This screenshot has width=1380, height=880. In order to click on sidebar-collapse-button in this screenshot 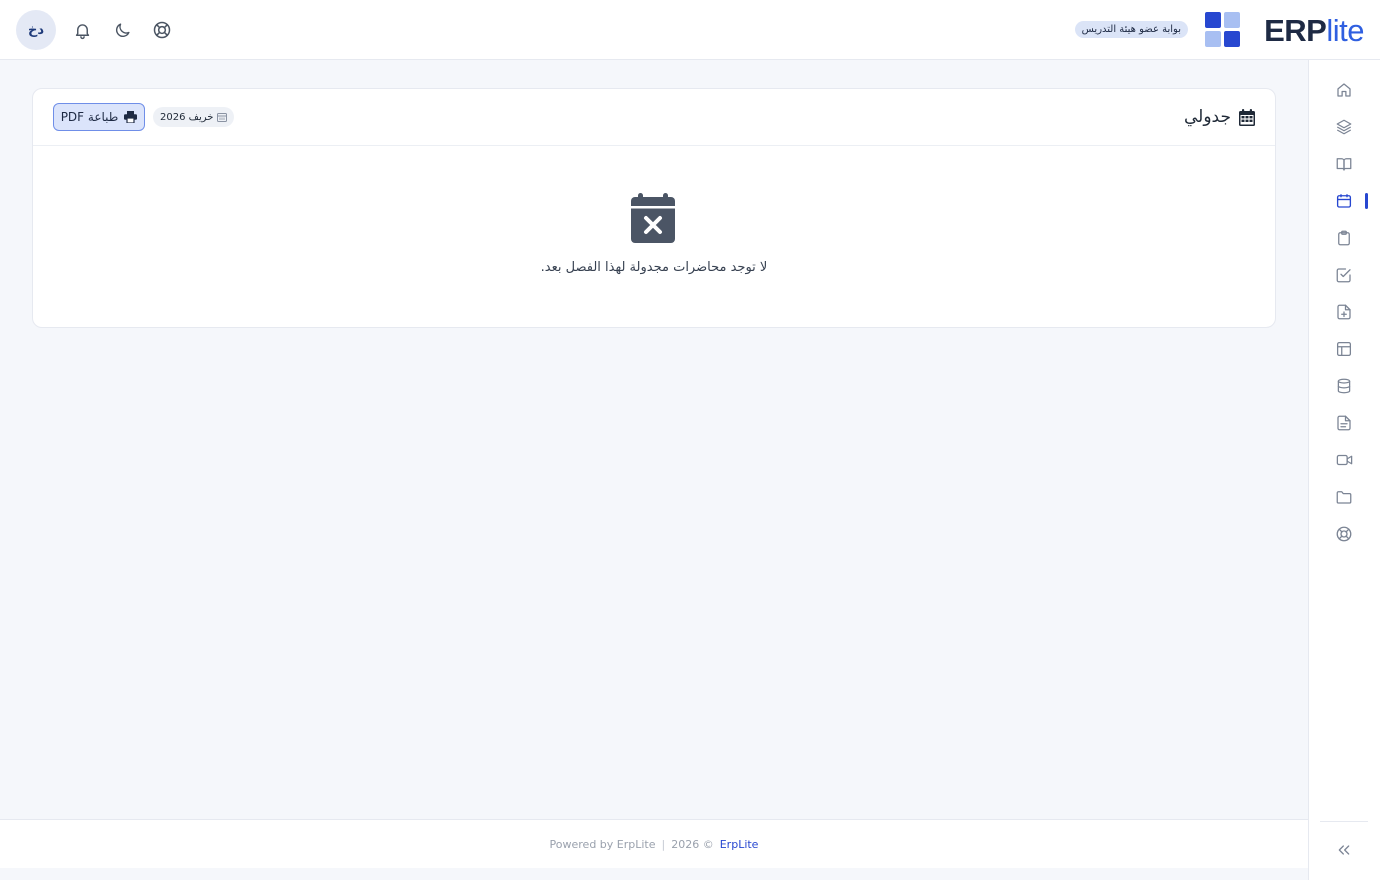, I will do `click(1344, 850)`.